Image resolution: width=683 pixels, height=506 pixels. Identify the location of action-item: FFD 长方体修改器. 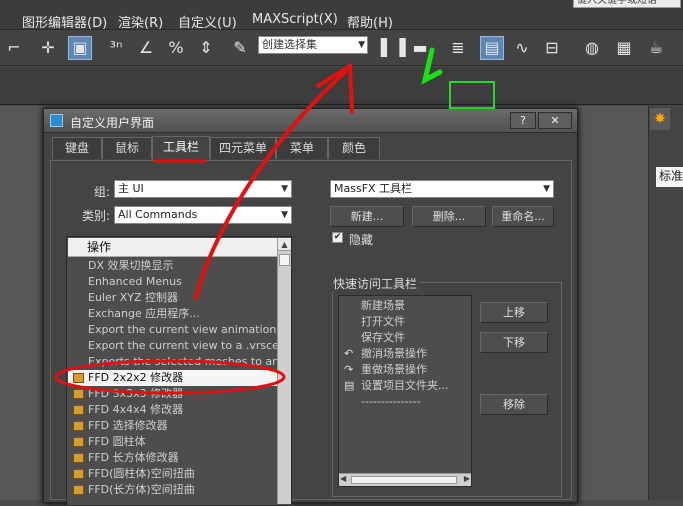
(172, 458).